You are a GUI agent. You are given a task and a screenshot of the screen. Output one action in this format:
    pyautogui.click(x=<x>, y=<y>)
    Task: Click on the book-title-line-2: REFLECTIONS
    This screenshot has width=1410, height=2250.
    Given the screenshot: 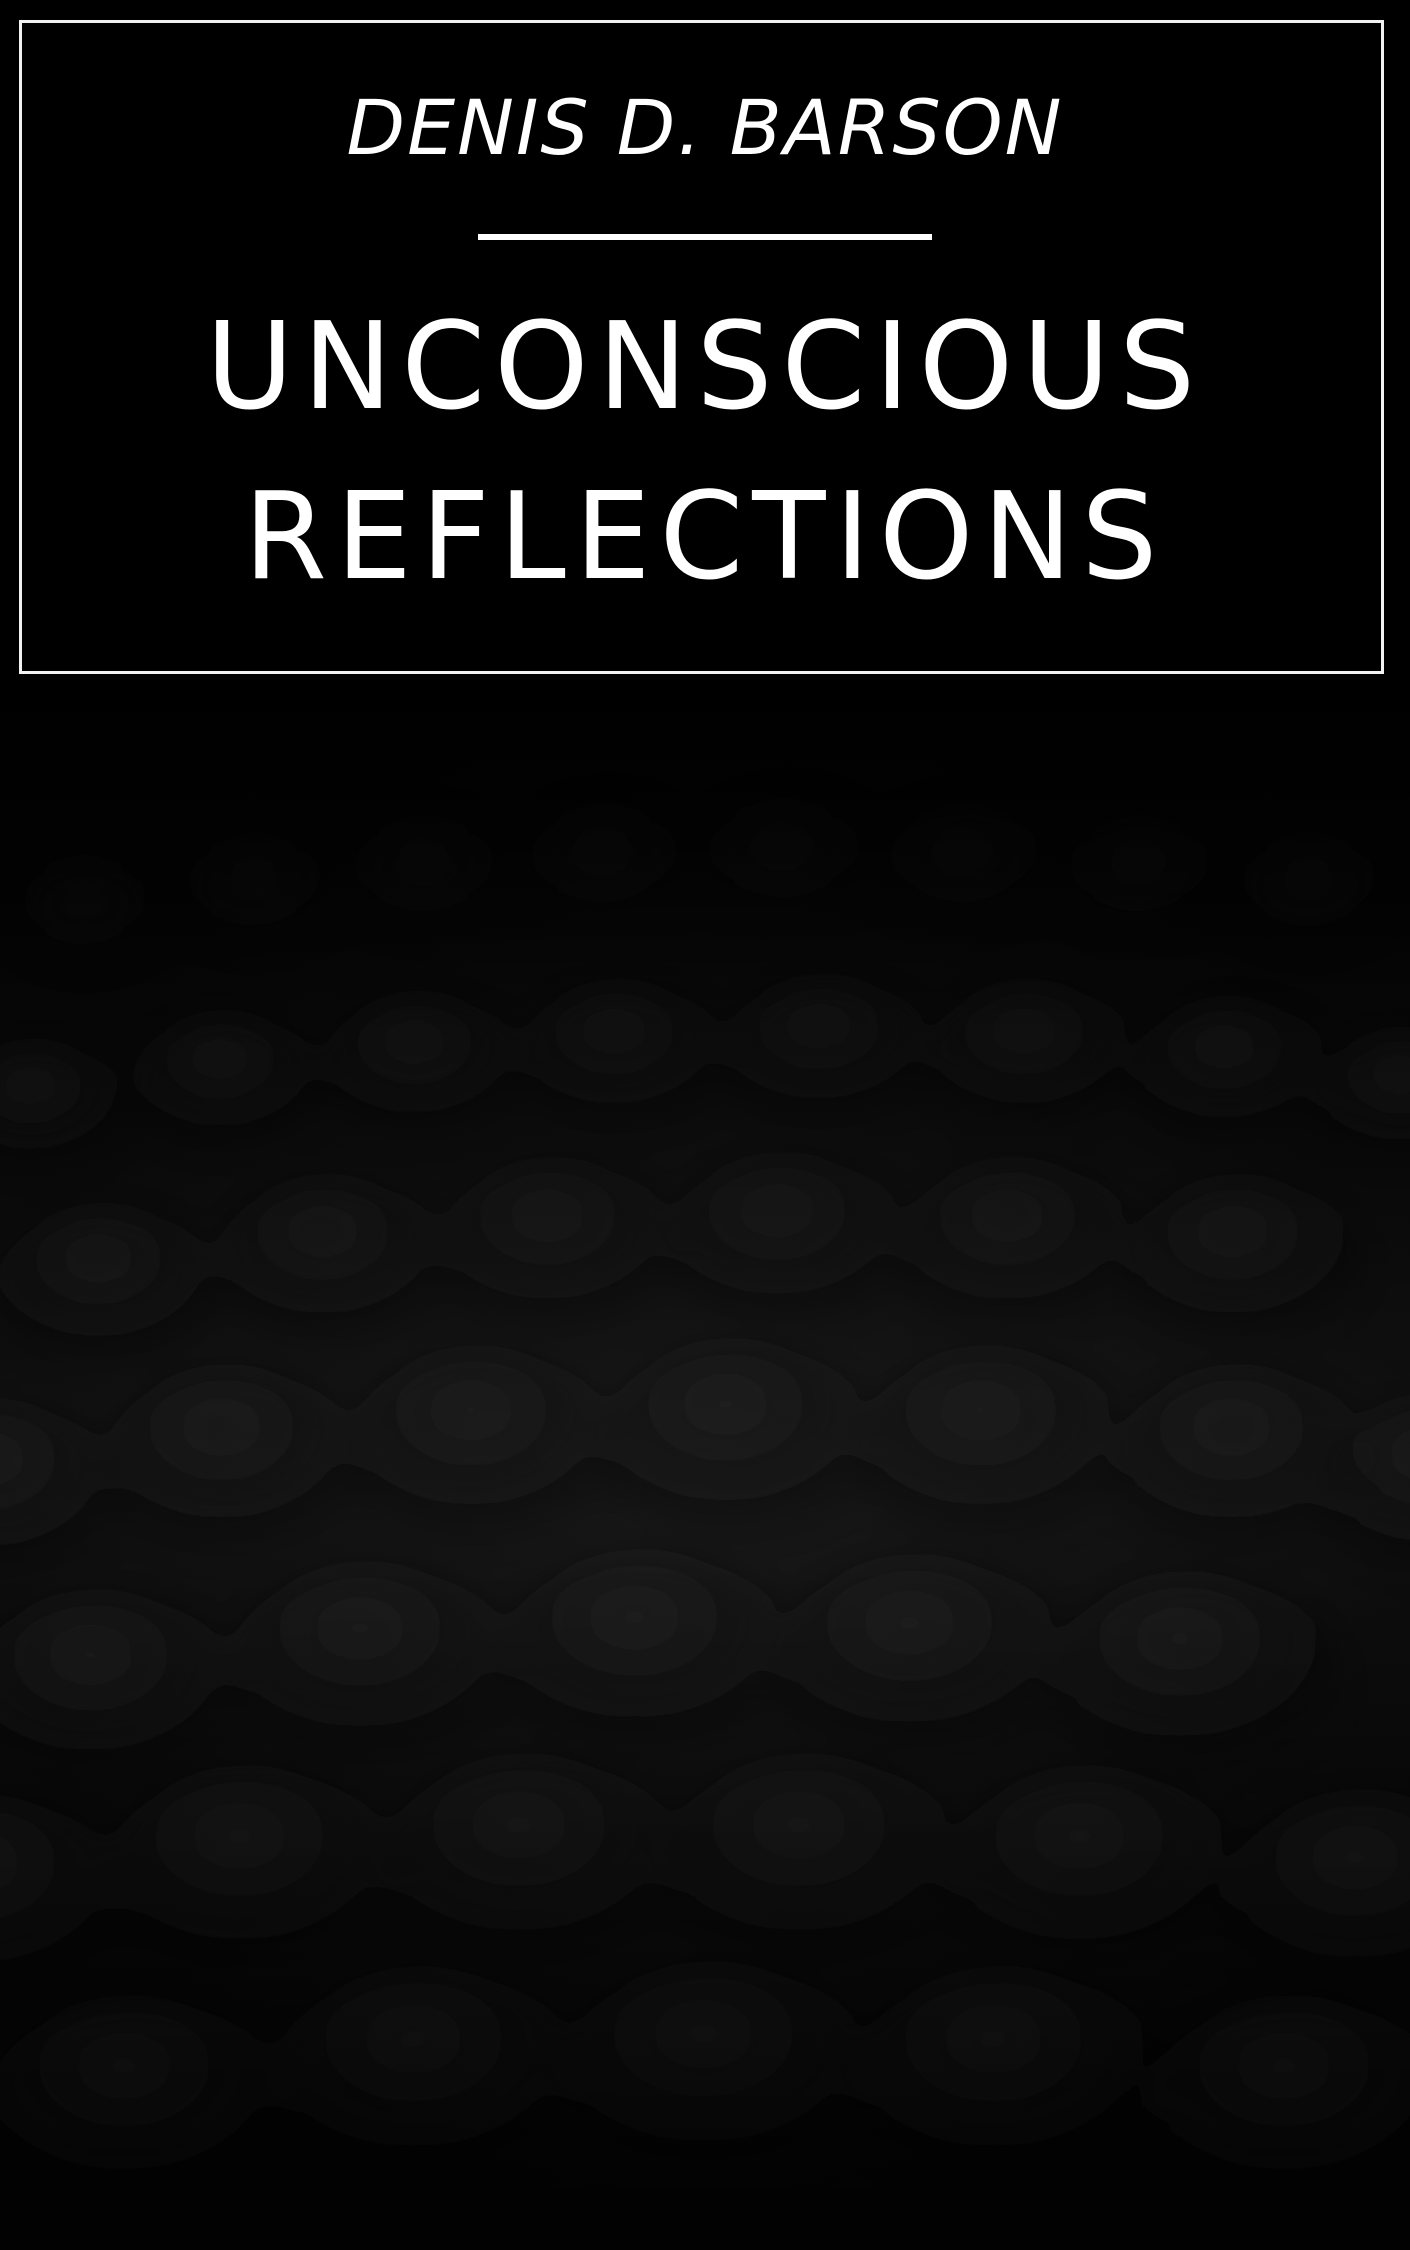 What is the action you would take?
    pyautogui.click(x=705, y=537)
    